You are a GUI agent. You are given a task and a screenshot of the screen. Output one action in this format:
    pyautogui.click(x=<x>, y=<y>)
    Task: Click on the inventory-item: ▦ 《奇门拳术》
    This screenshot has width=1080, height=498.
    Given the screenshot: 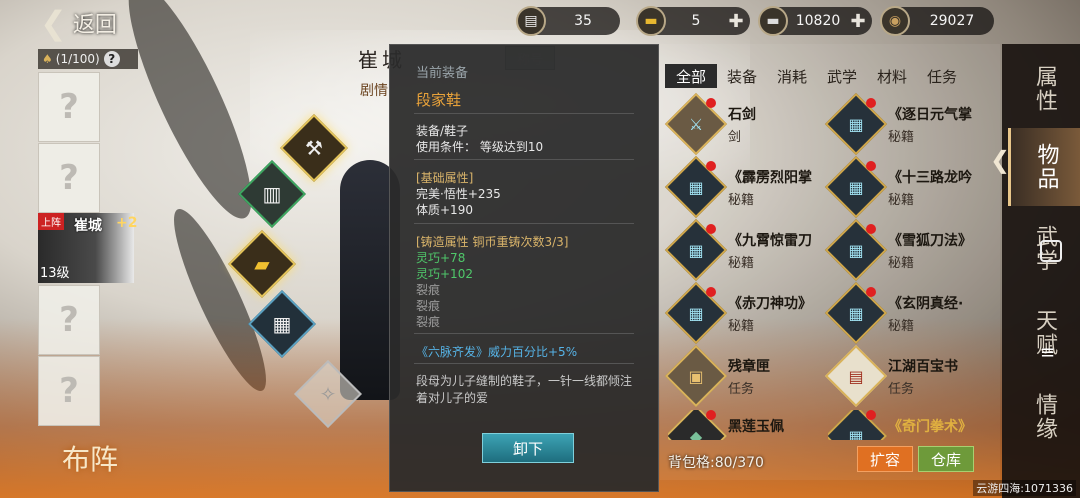 What is the action you would take?
    pyautogui.click(x=908, y=425)
    